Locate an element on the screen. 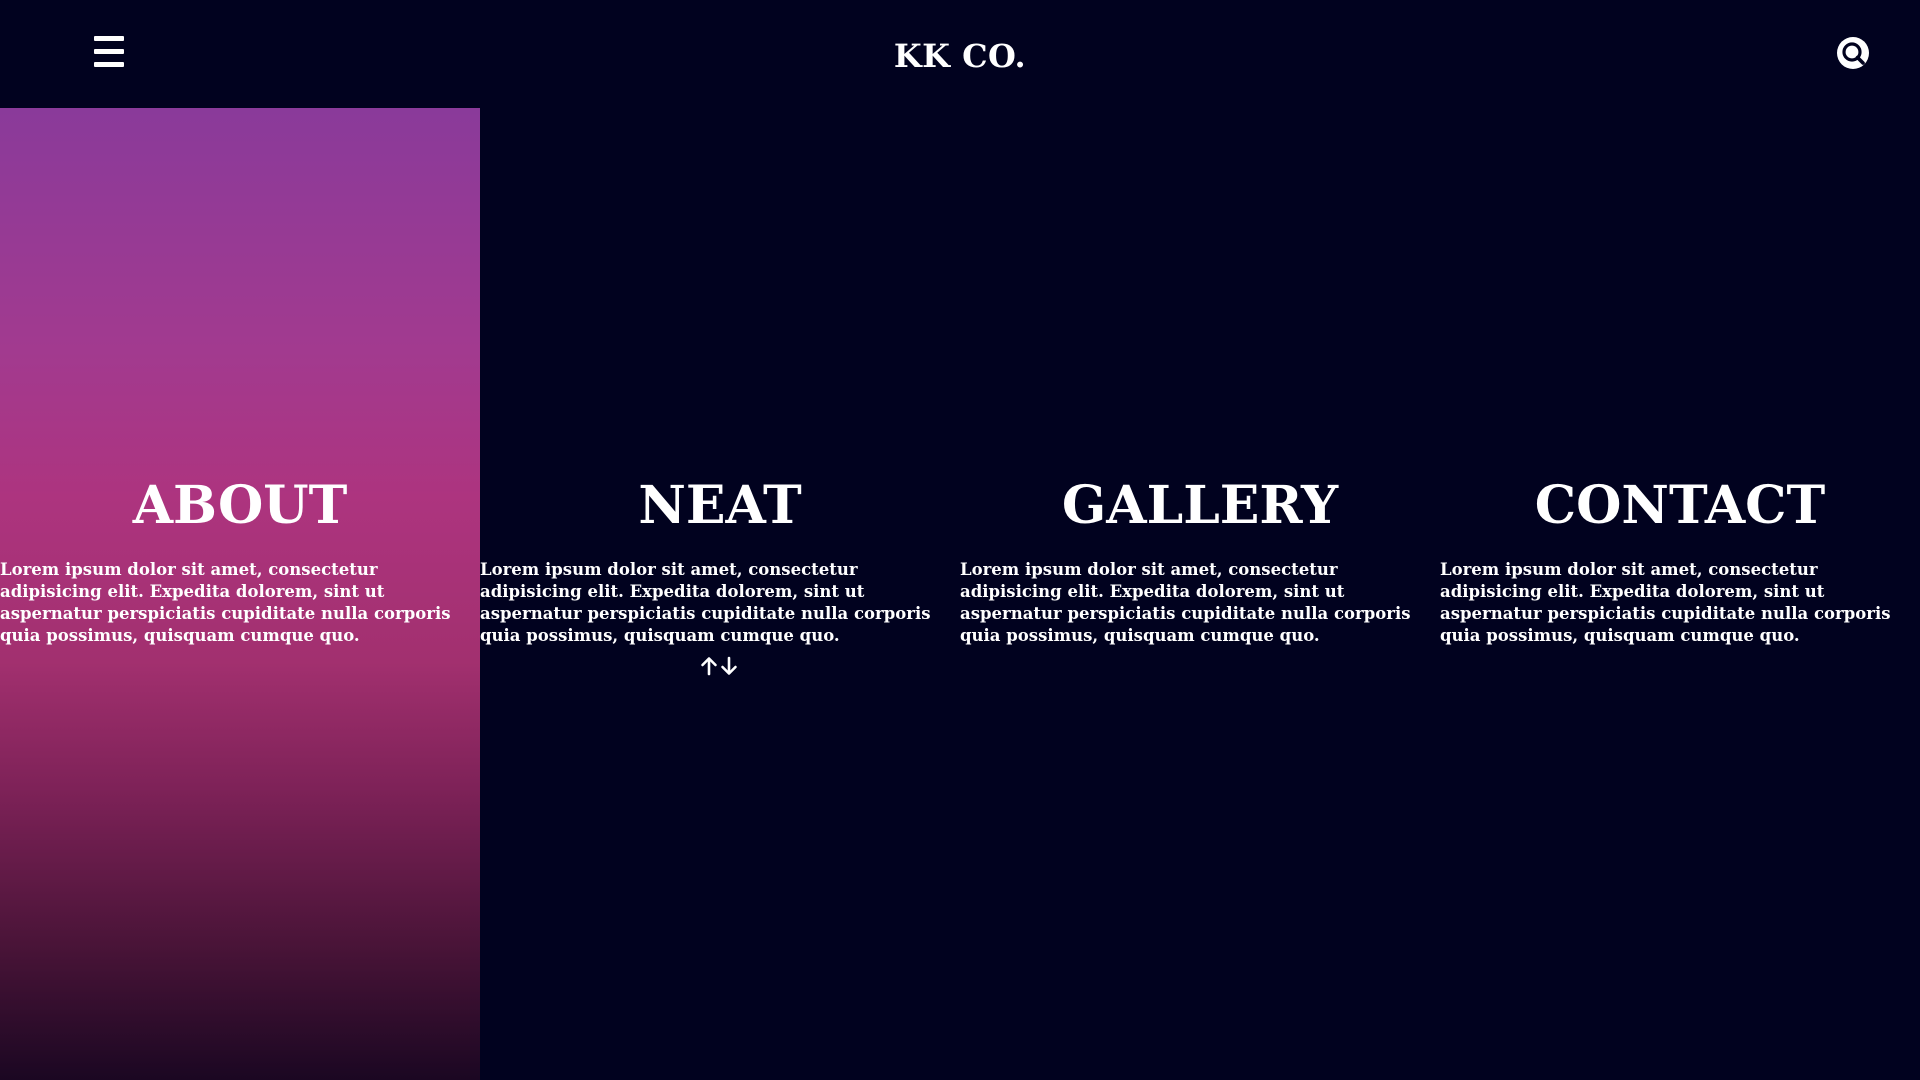 Image resolution: width=1920 pixels, height=1080 pixels. panel-title: ABOUT is located at coordinates (240, 505).